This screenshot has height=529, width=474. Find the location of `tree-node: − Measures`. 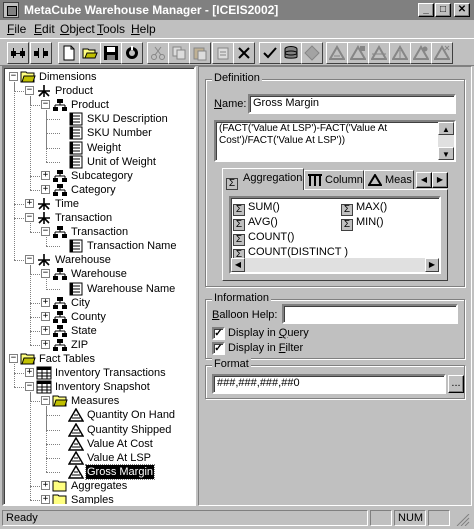

tree-node: − Measures is located at coordinates (99, 401).